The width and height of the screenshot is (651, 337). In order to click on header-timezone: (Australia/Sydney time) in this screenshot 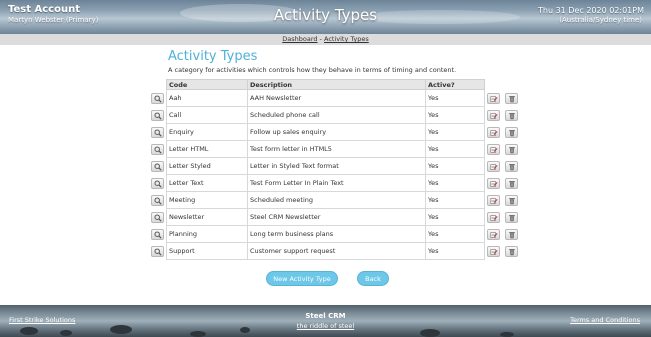, I will do `click(600, 20)`.